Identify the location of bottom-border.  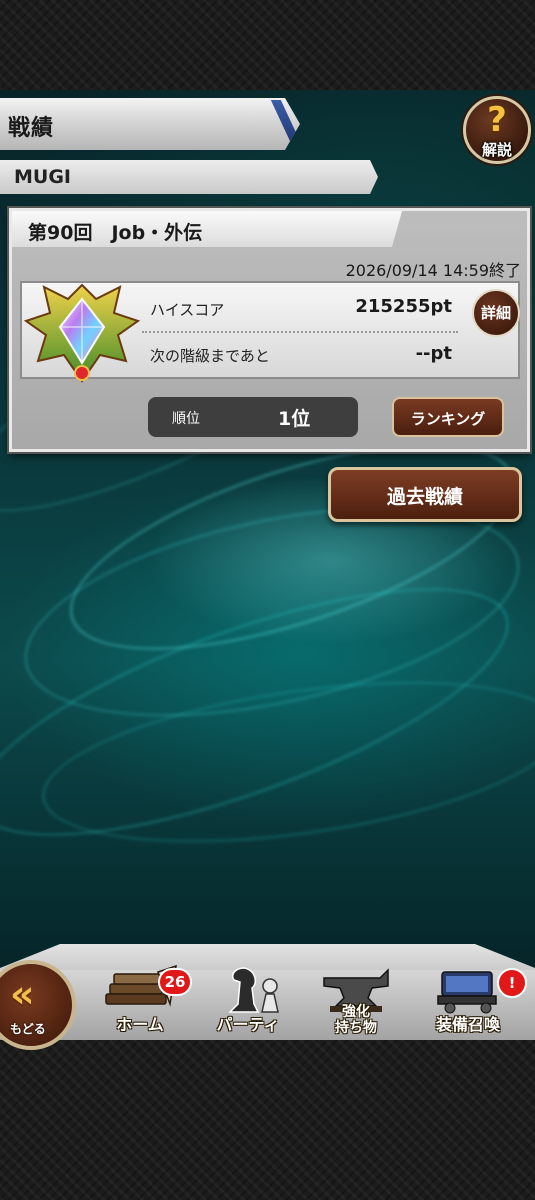
(267, 1120).